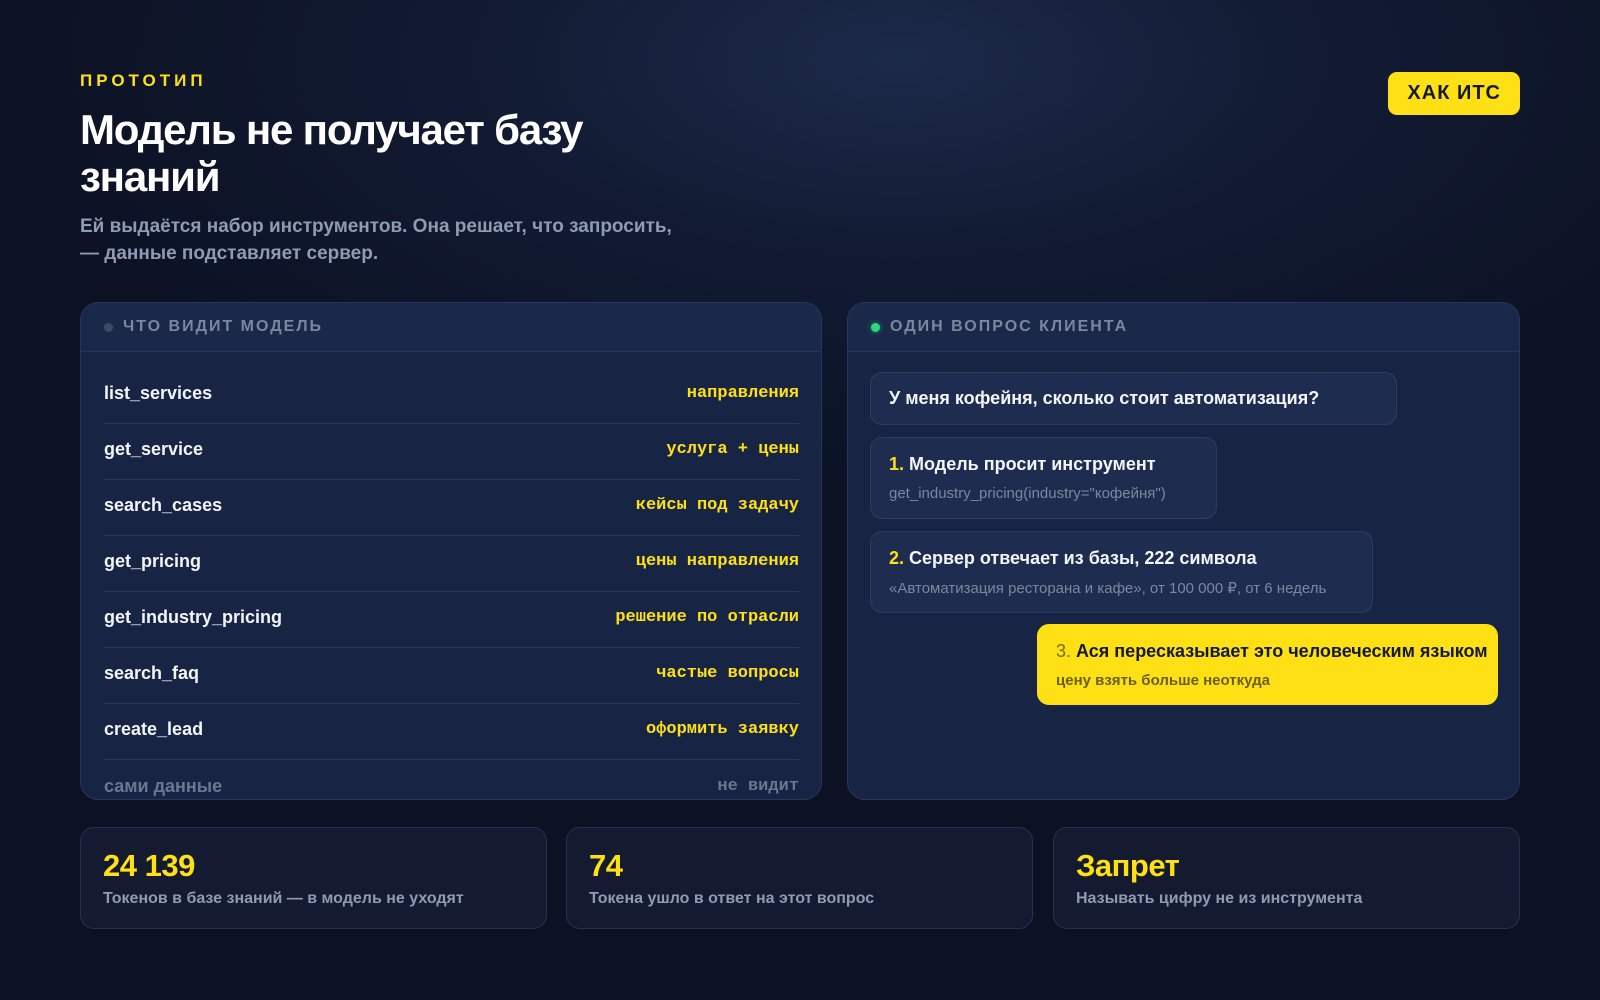  I want to click on eyebrow-label: ПРОТОТИП, so click(143, 80).